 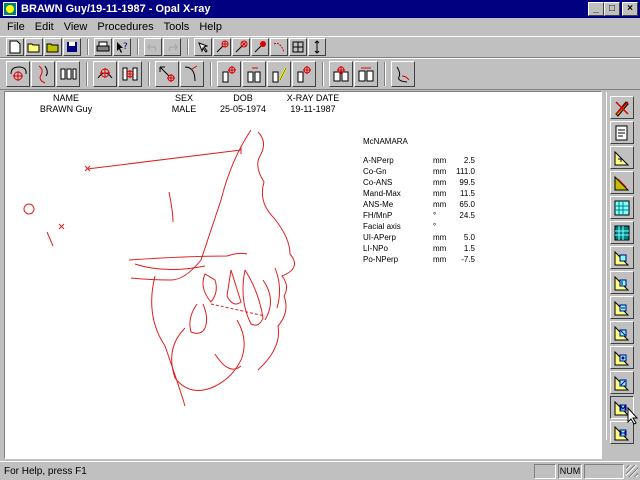 What do you see at coordinates (241, 47) in the screenshot?
I see `landmark-plus-alt-icon` at bounding box center [241, 47].